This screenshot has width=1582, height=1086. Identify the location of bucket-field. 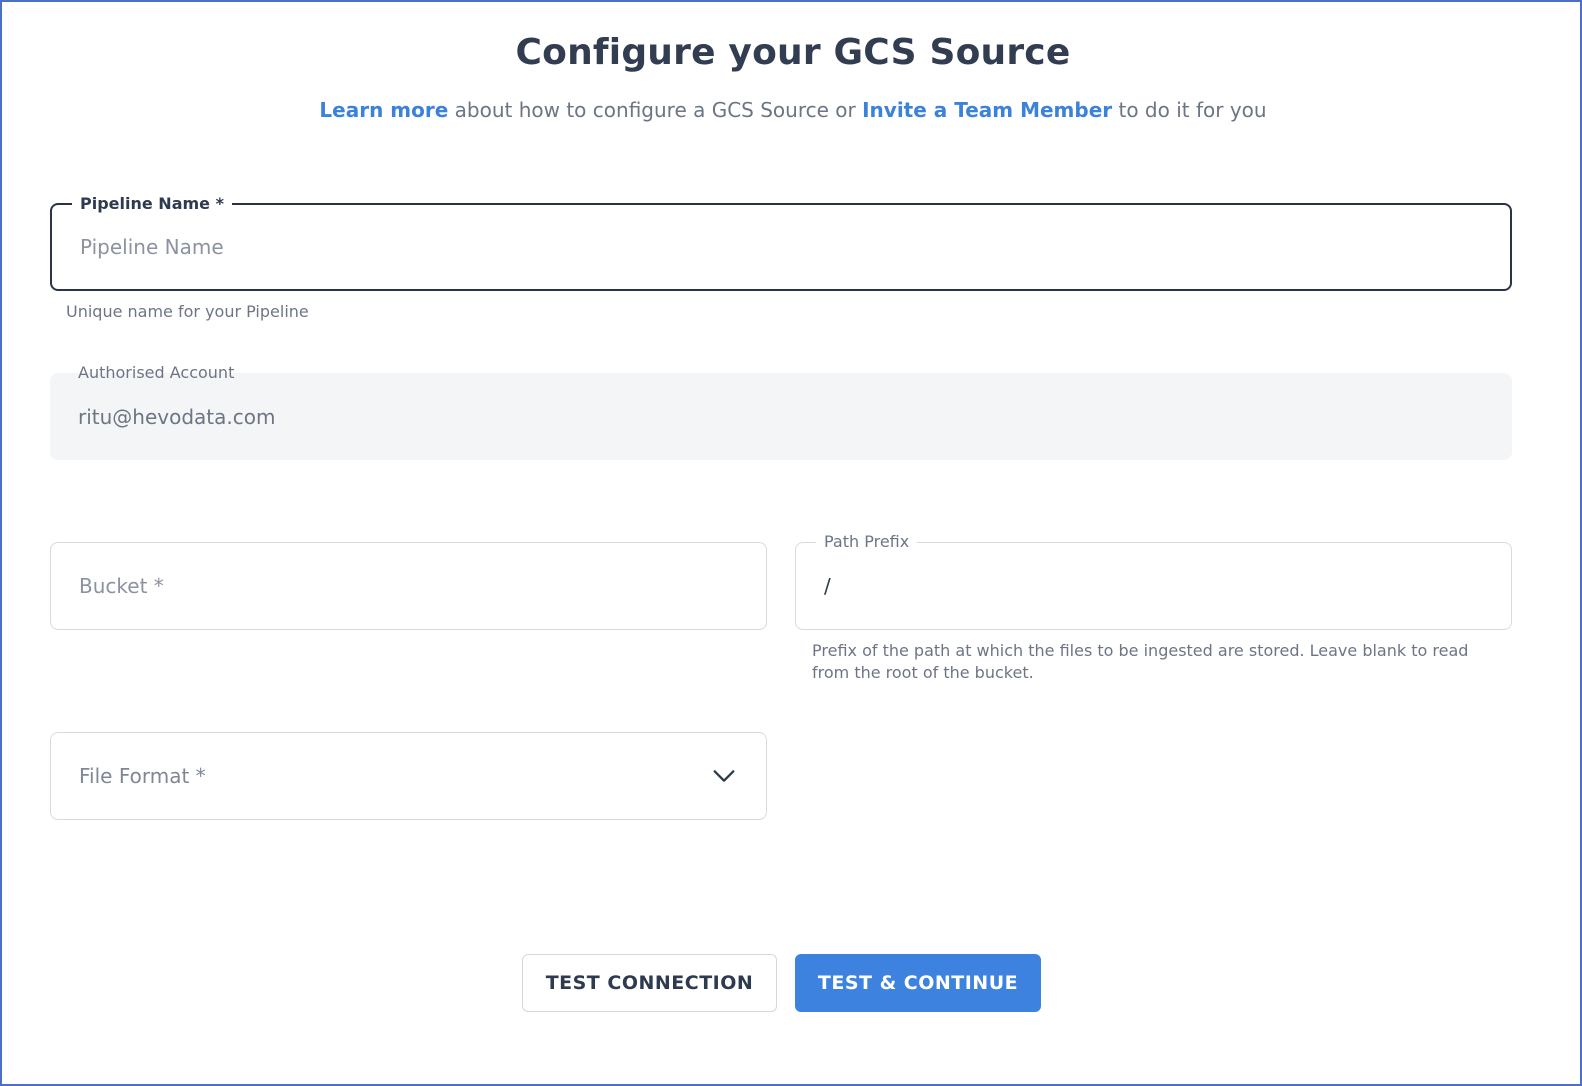
(408, 586).